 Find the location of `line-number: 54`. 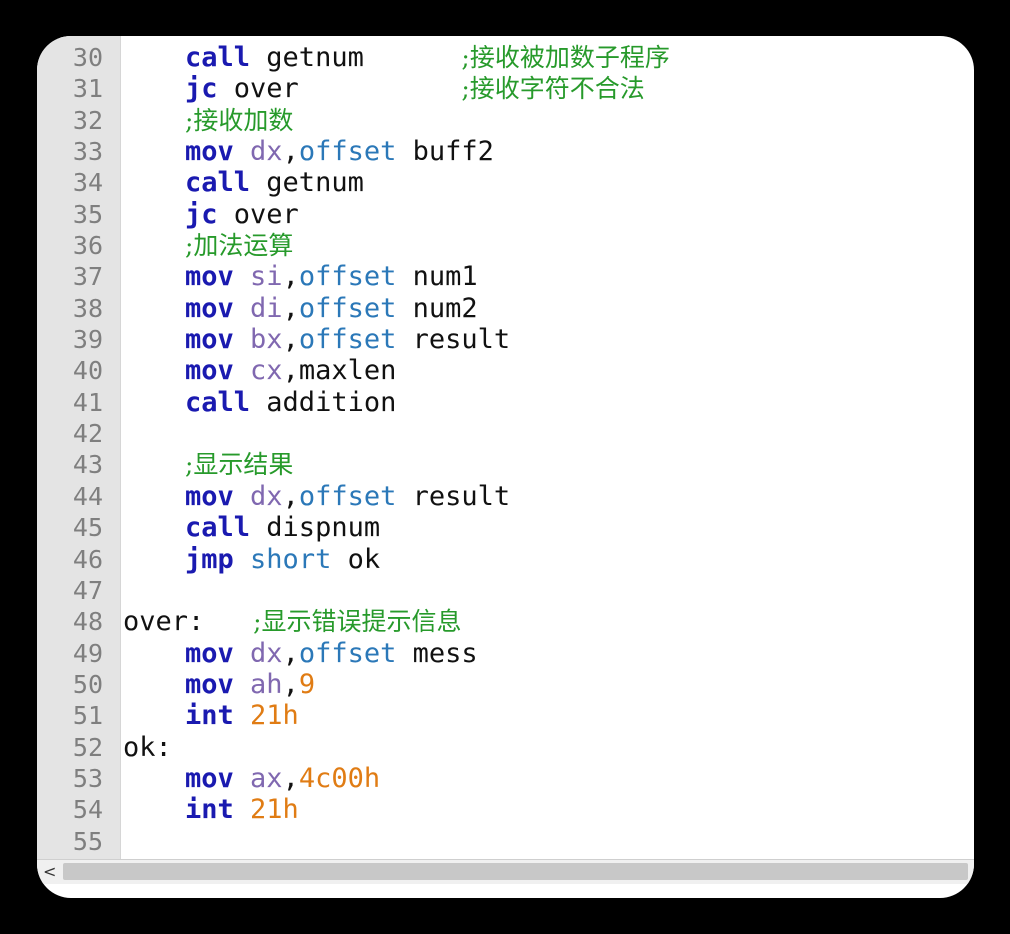

line-number: 54 is located at coordinates (87, 810).